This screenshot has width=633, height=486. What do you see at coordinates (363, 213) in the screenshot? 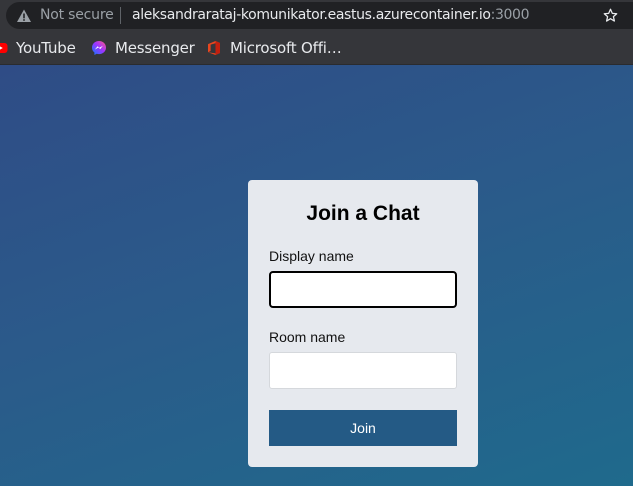
I see `page-title: Join a Chat` at bounding box center [363, 213].